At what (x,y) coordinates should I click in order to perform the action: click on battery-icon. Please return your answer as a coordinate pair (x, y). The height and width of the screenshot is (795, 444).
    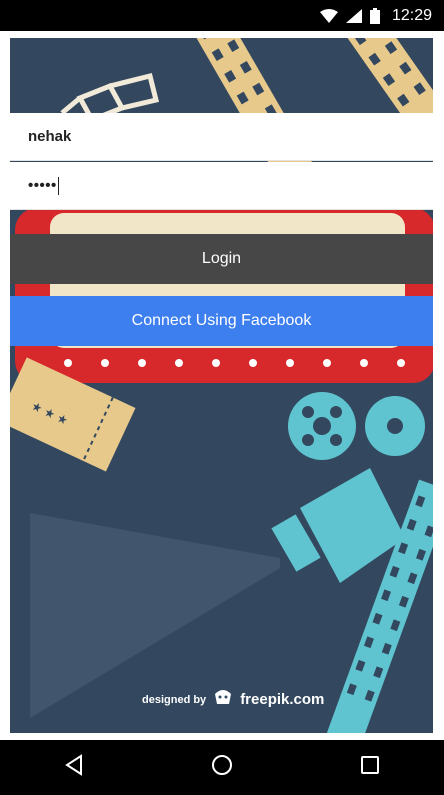
    Looking at the image, I should click on (374, 15).